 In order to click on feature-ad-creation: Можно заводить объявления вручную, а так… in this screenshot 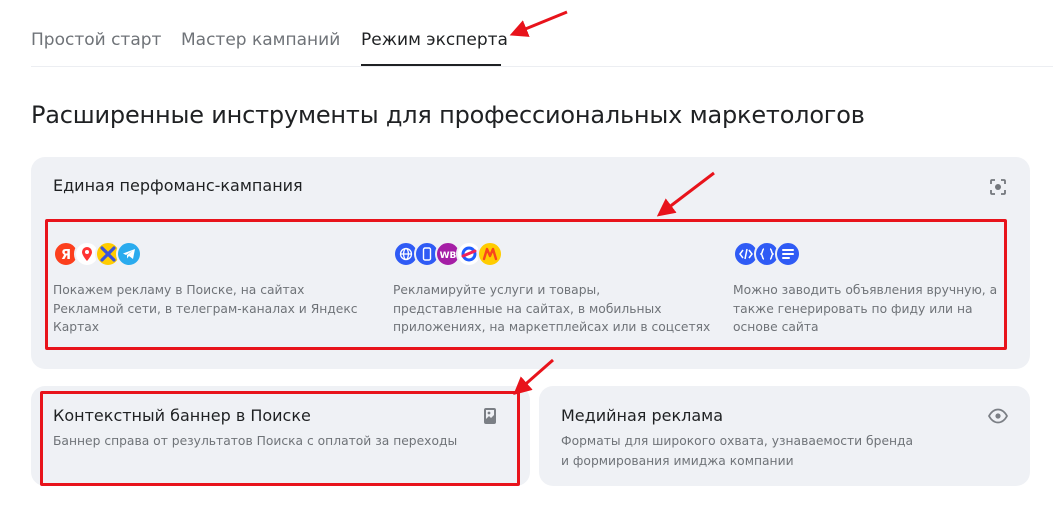, I will do `click(870, 288)`.